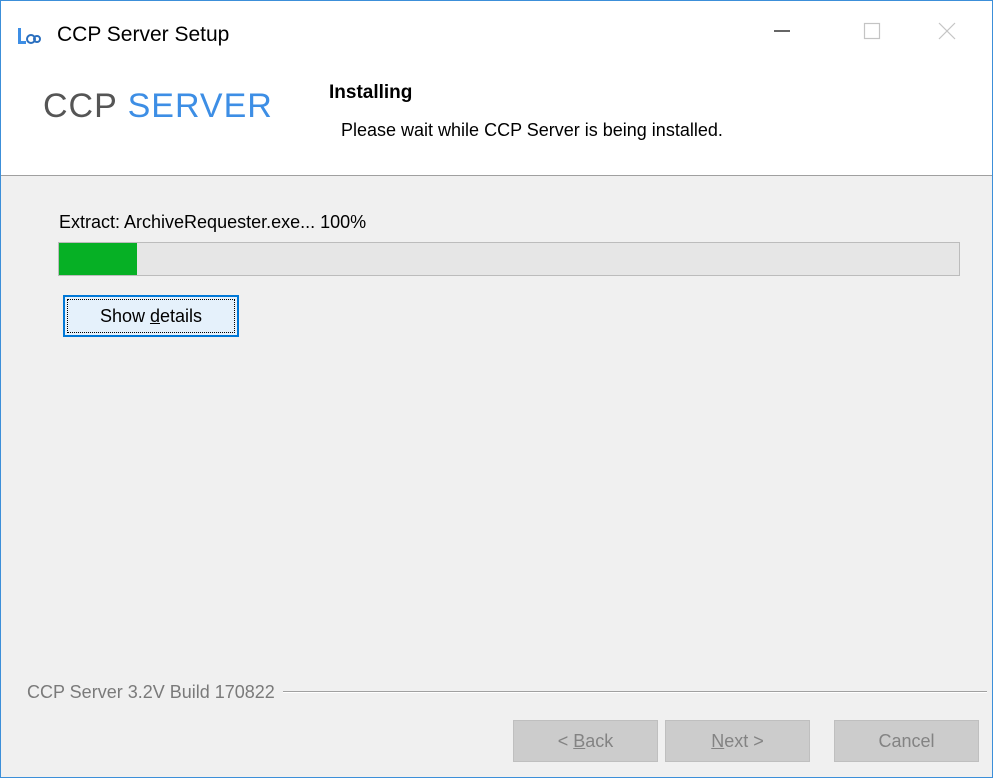  What do you see at coordinates (29, 36) in the screenshot?
I see `app-icon` at bounding box center [29, 36].